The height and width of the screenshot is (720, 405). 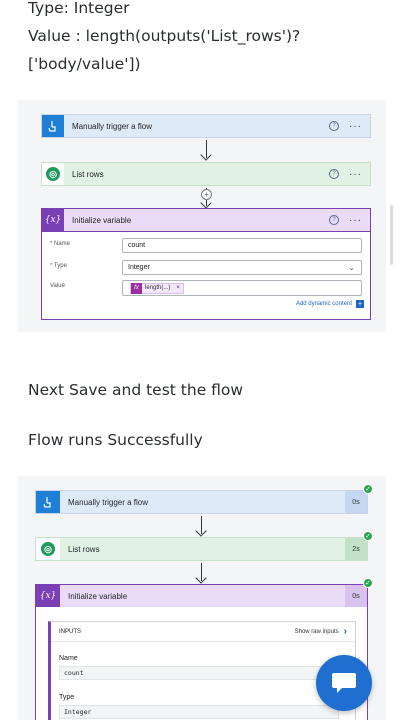 I want to click on name-output-label: Name, so click(x=68, y=658).